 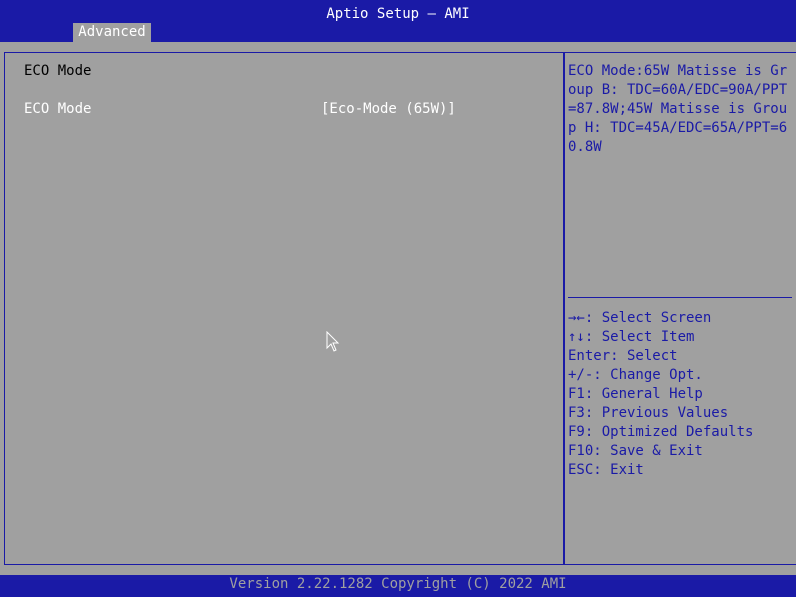 I want to click on setting-row-eco-mode: ECO Mode [Eco-Mode (65W)], so click(x=284, y=109).